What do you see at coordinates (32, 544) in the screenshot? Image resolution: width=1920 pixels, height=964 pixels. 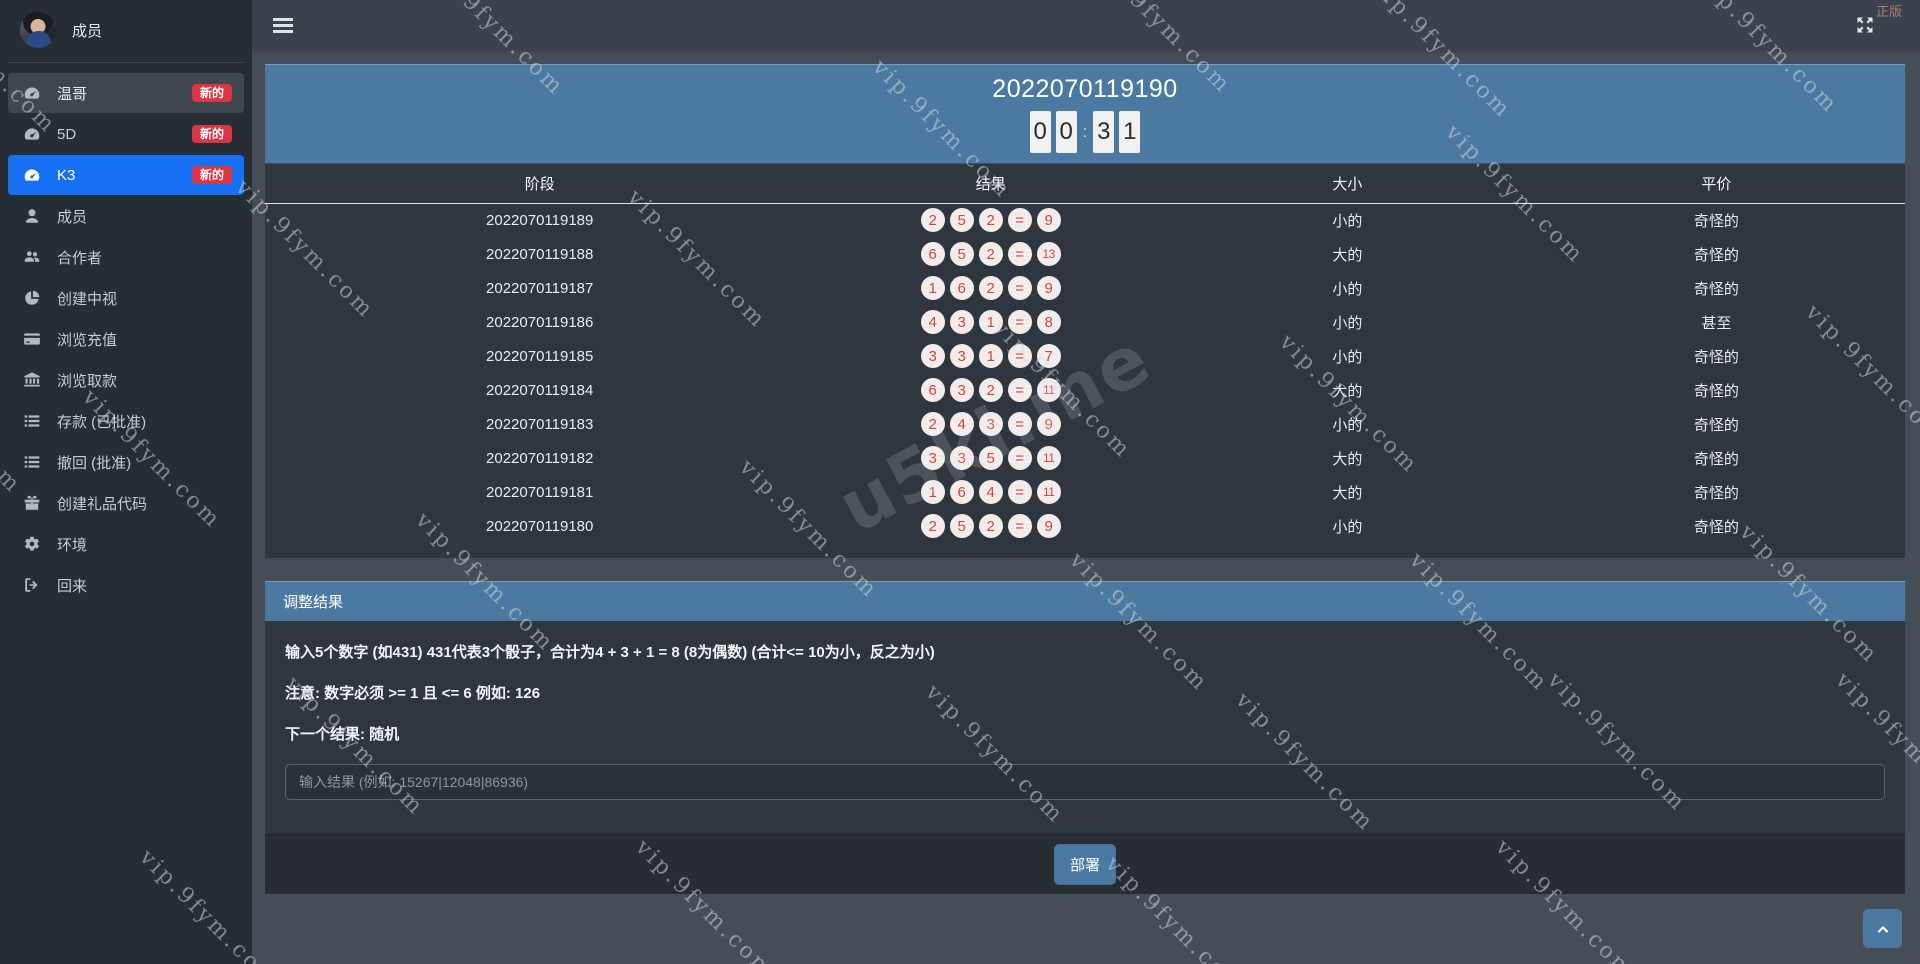 I see `gear-icon` at bounding box center [32, 544].